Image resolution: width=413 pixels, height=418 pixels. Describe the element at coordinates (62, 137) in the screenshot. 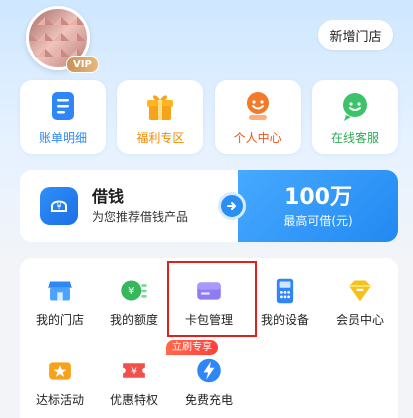

I see `quick-action-label: 账单明细` at that location.